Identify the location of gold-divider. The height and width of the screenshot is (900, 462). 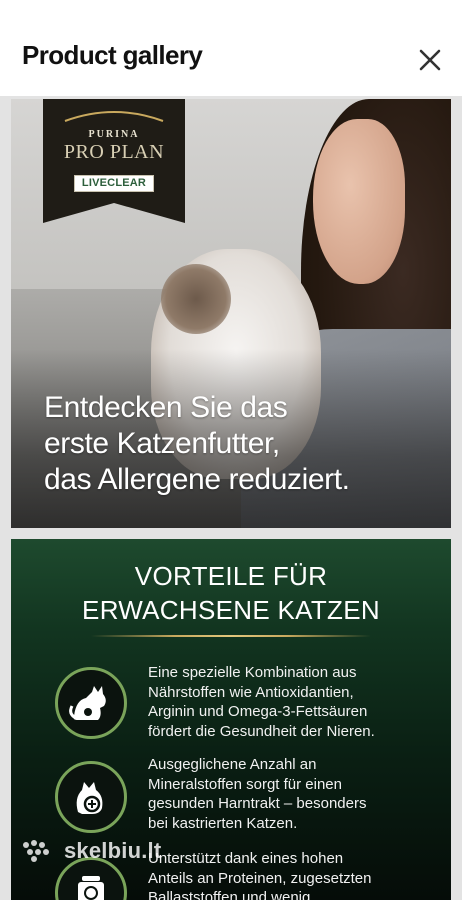
(231, 636).